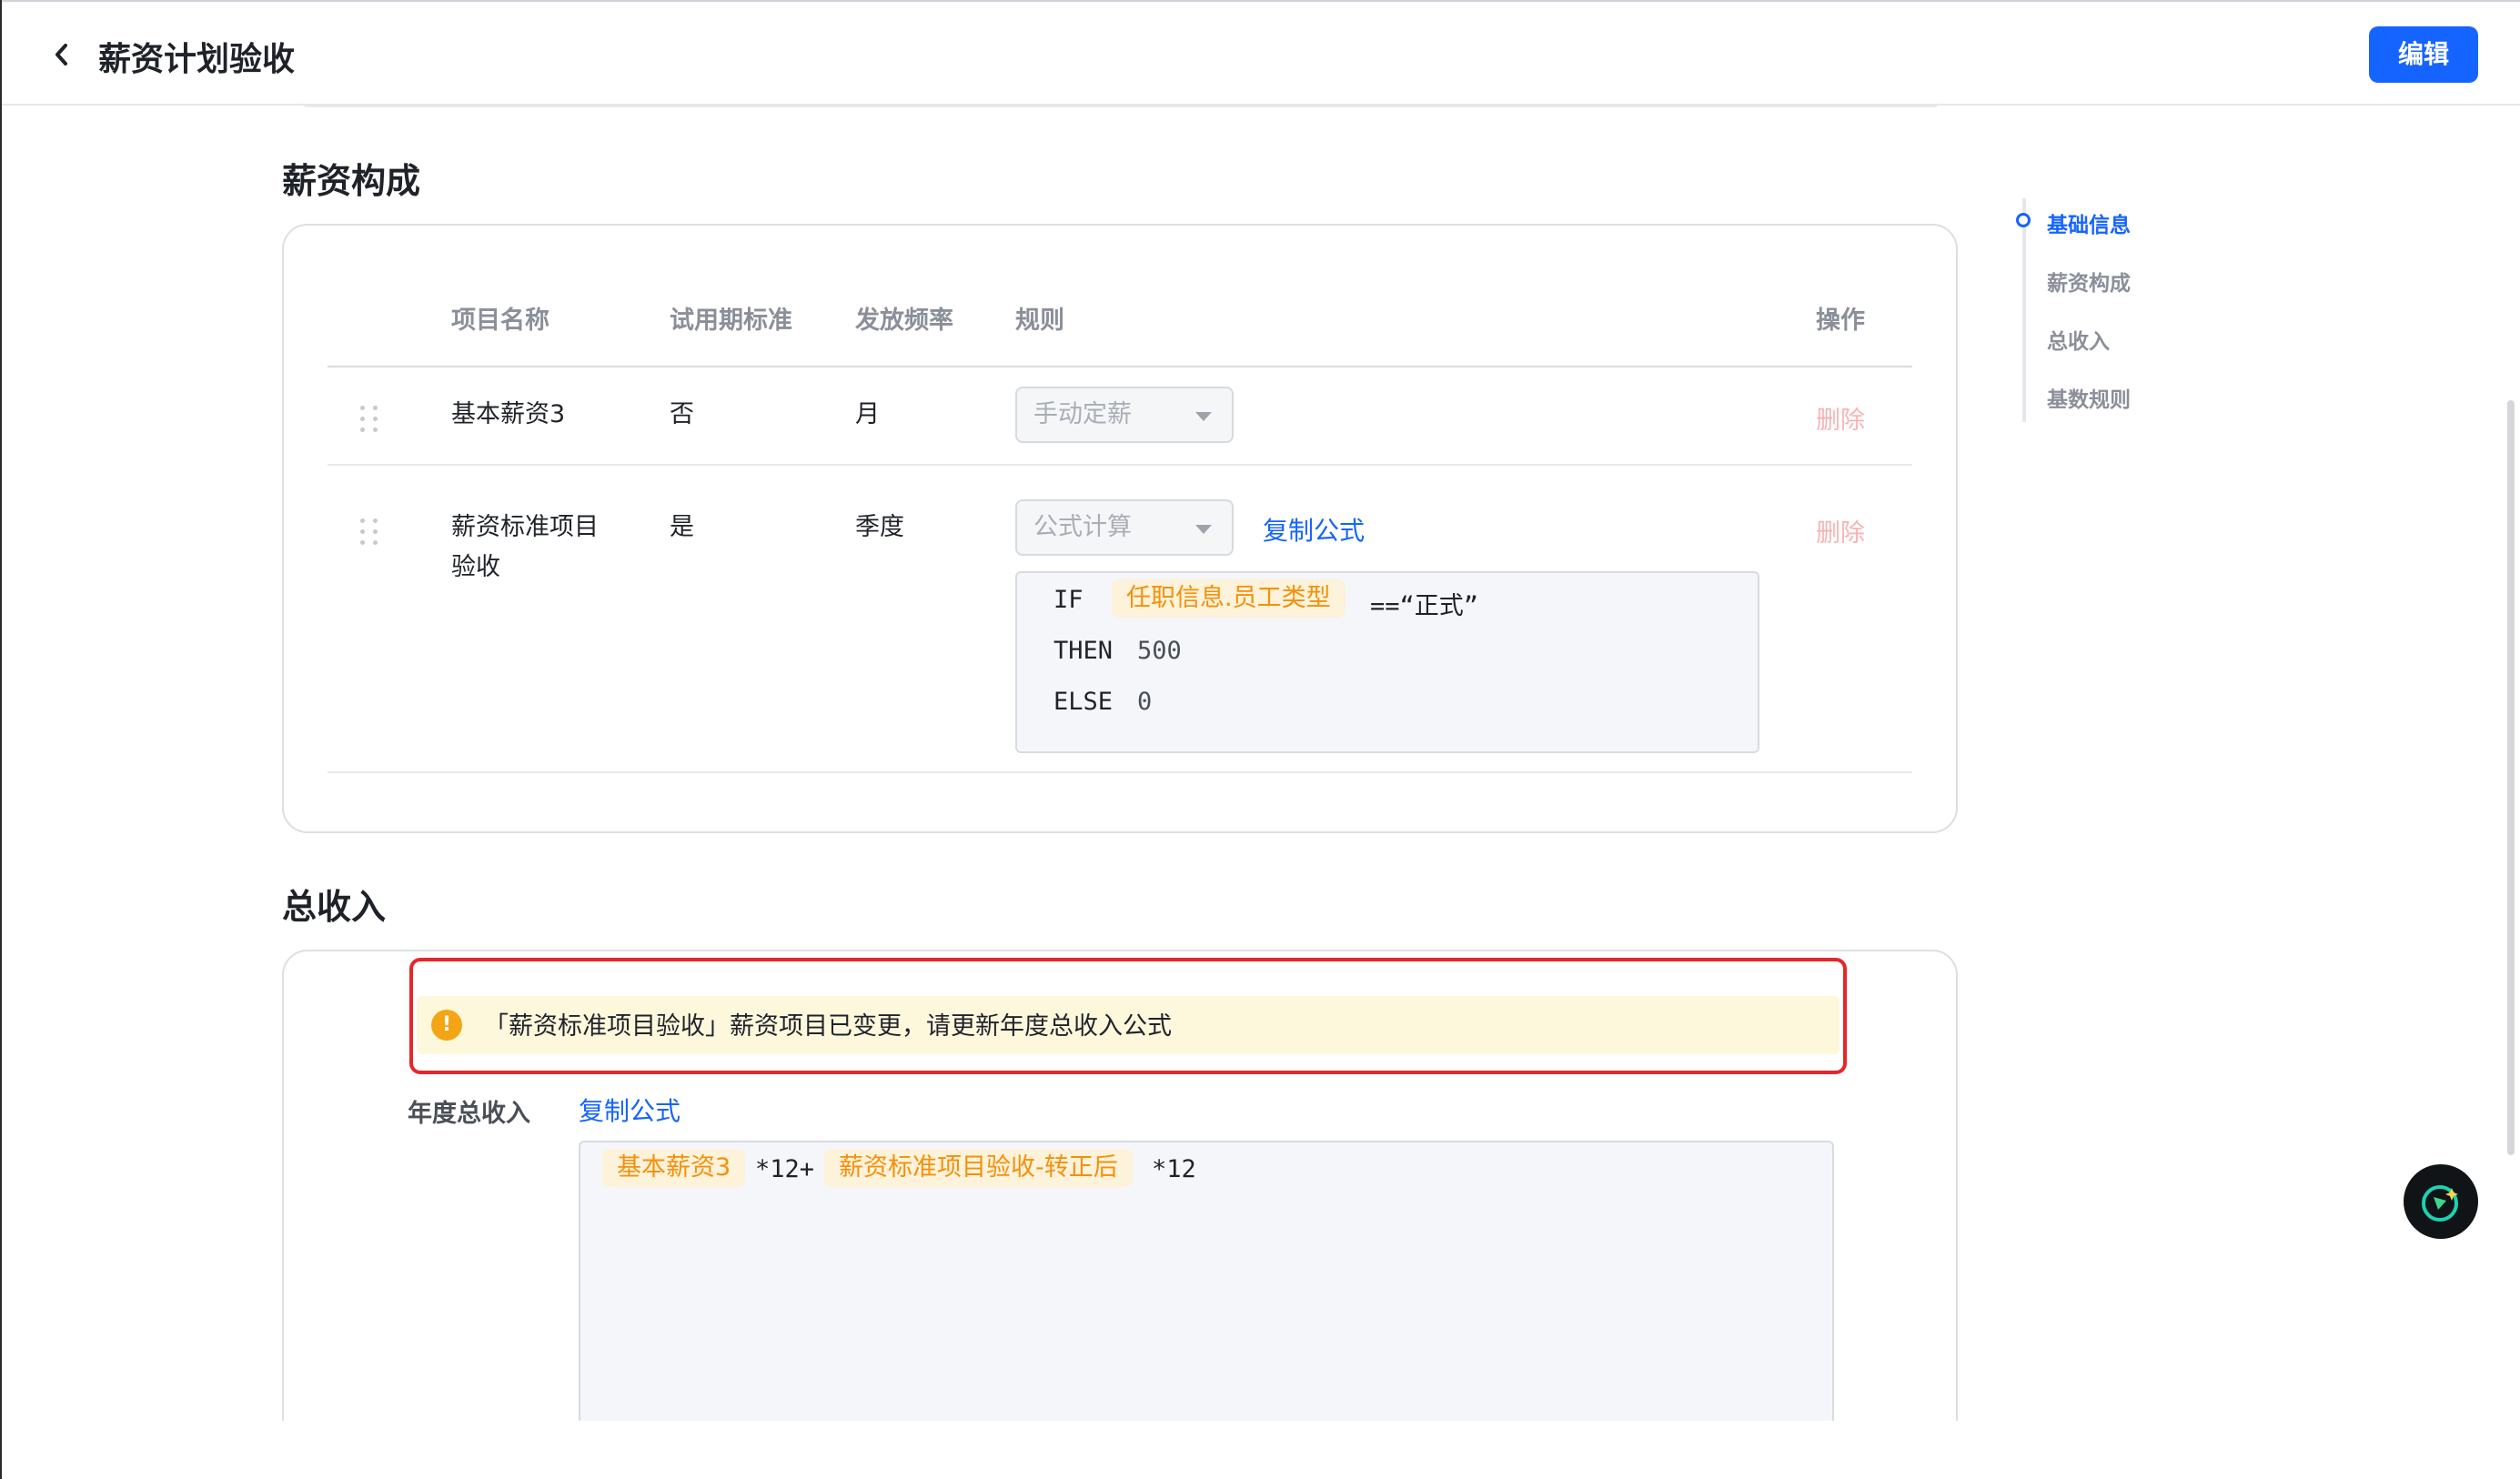 The image size is (2520, 1479). What do you see at coordinates (1082, 414) in the screenshot?
I see `rule-select-value: 手动定薪` at bounding box center [1082, 414].